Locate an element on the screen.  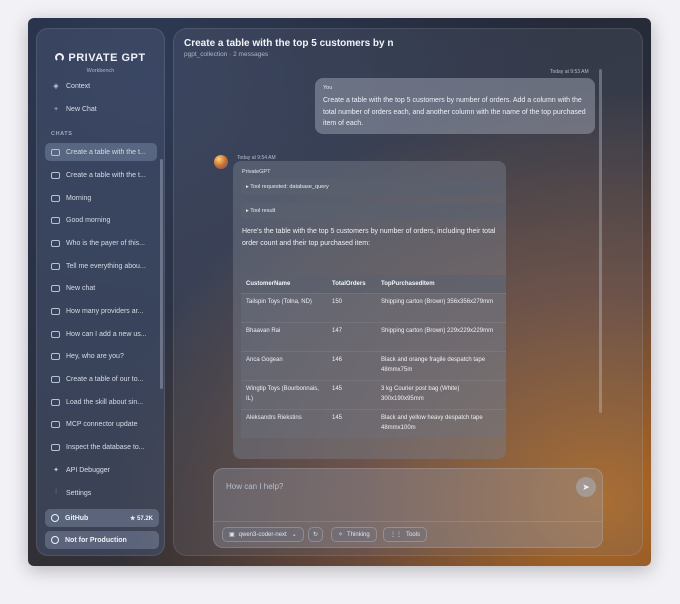
tools-button: ⋮⋮ Tools is located at coordinates (405, 534).